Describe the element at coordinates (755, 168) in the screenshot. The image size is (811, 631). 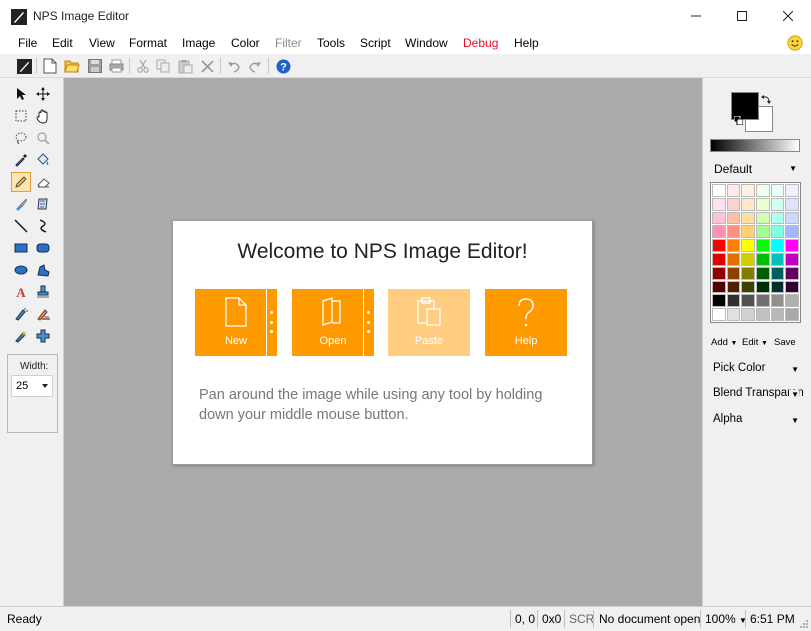
I see `palette-select: Default ▼` at that location.